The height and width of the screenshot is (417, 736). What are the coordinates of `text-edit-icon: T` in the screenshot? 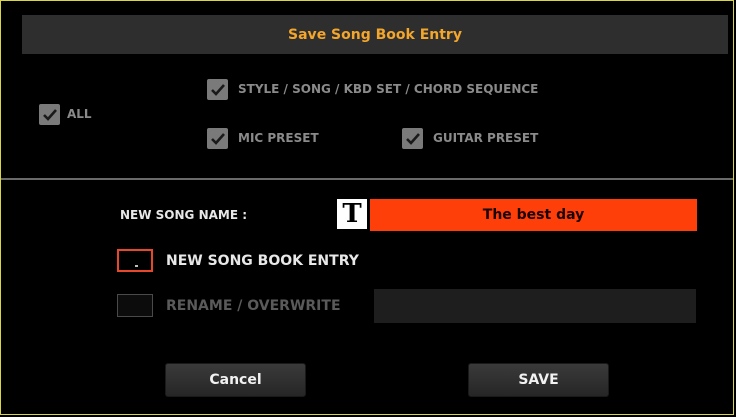 It's located at (352, 214).